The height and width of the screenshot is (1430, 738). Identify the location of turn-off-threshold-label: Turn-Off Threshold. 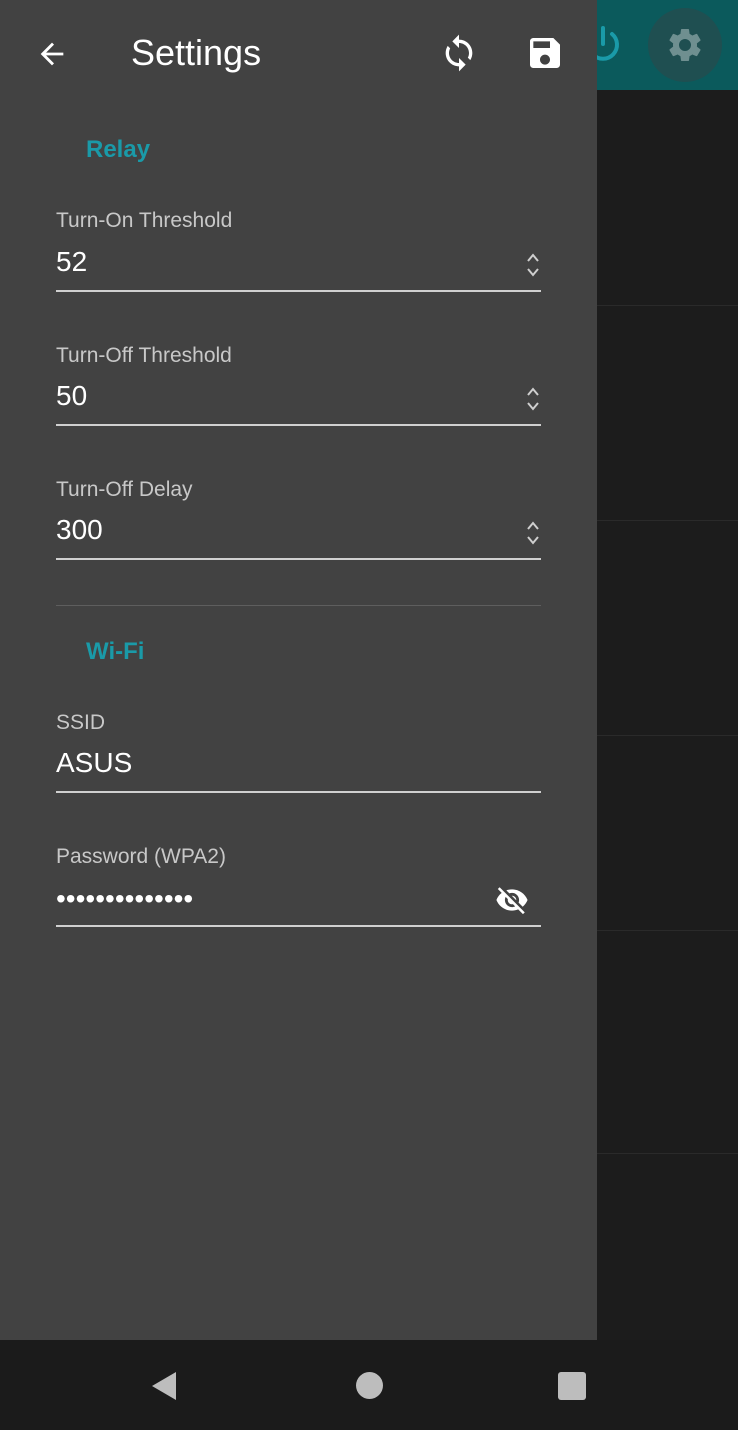
(144, 355).